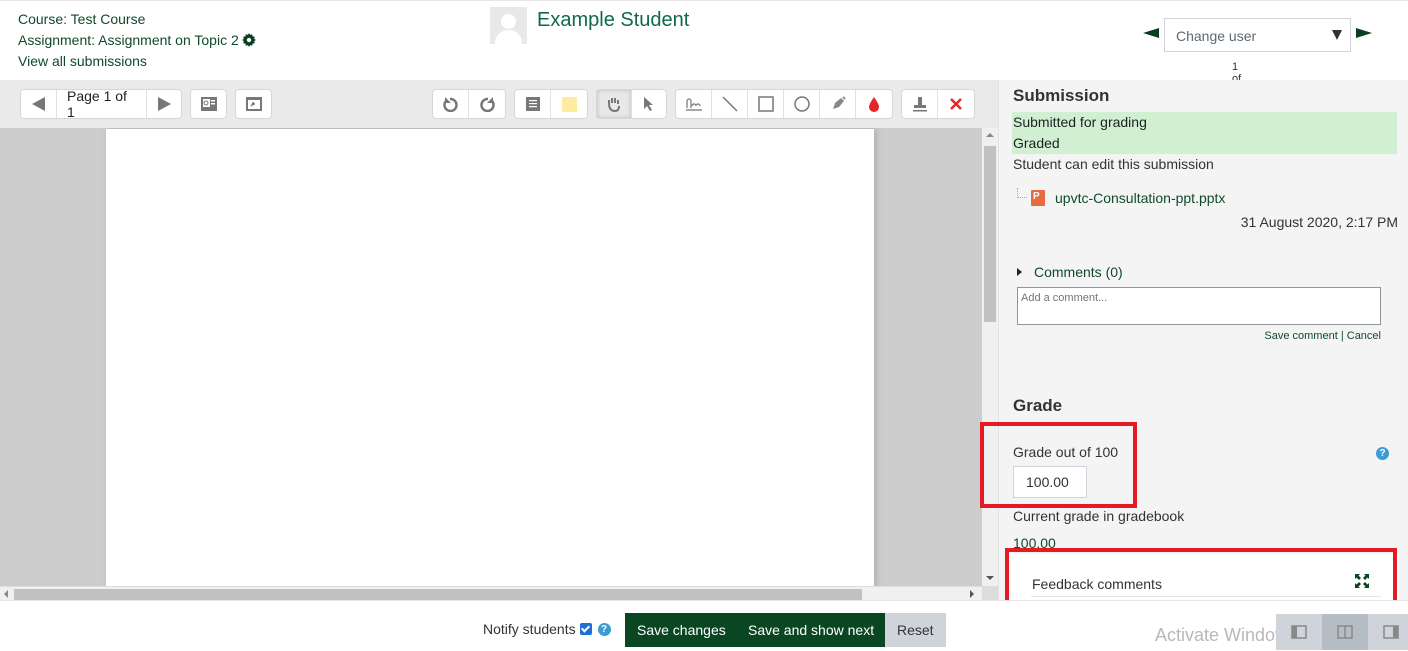 This screenshot has height=651, width=1408. Describe the element at coordinates (1113, 164) in the screenshot. I see `edit-status: Student can edit this submission` at that location.